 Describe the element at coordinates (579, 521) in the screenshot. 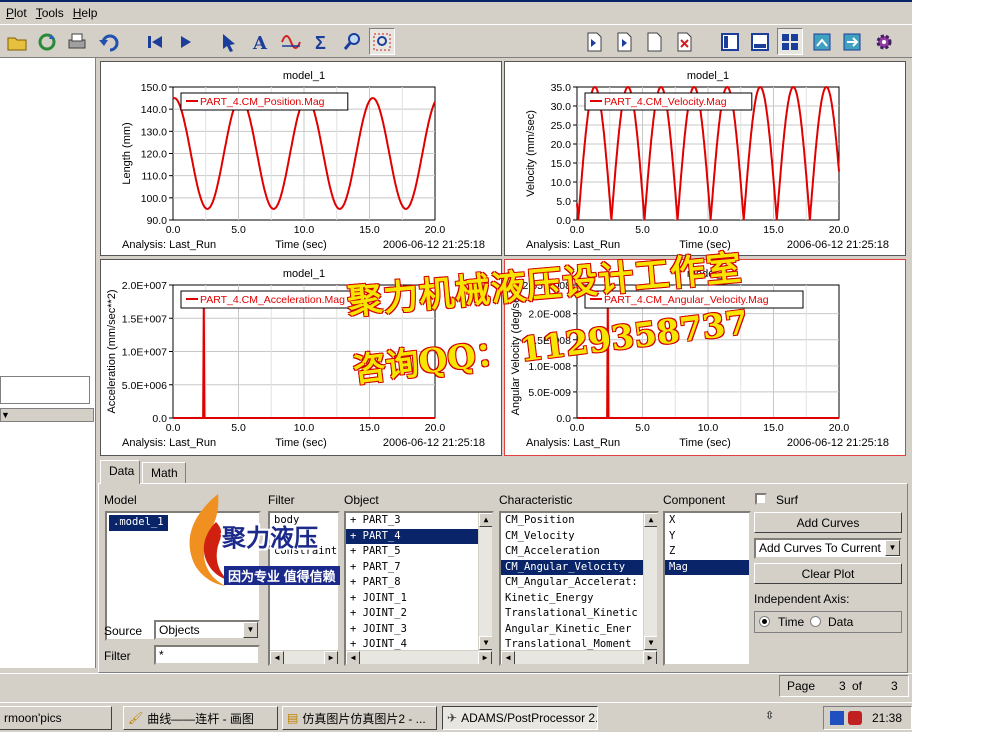

I see `list-item: CM_Position` at that location.